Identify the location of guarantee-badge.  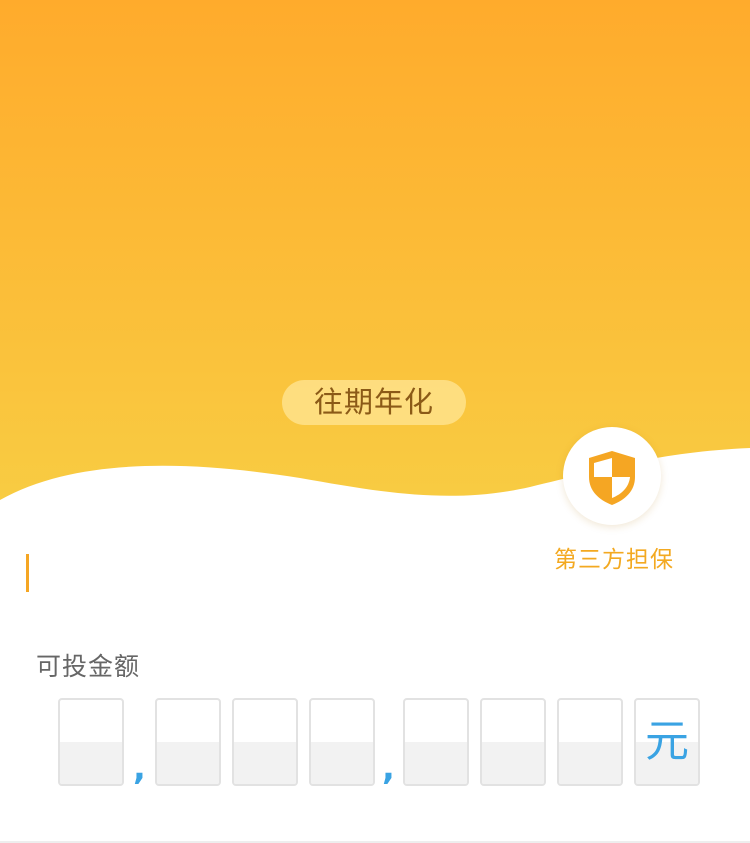
(612, 476).